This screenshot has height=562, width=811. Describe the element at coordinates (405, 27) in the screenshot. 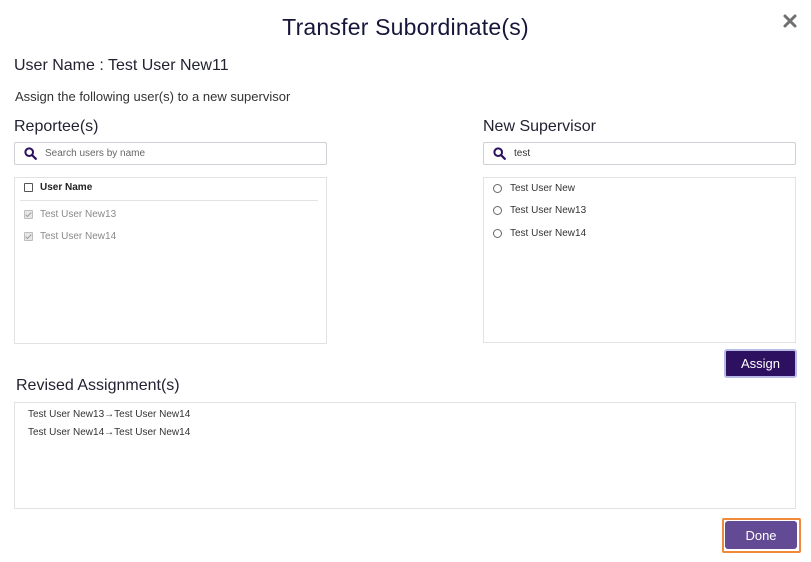

I see `dialog-title: Transfer Subordinate(s)` at that location.